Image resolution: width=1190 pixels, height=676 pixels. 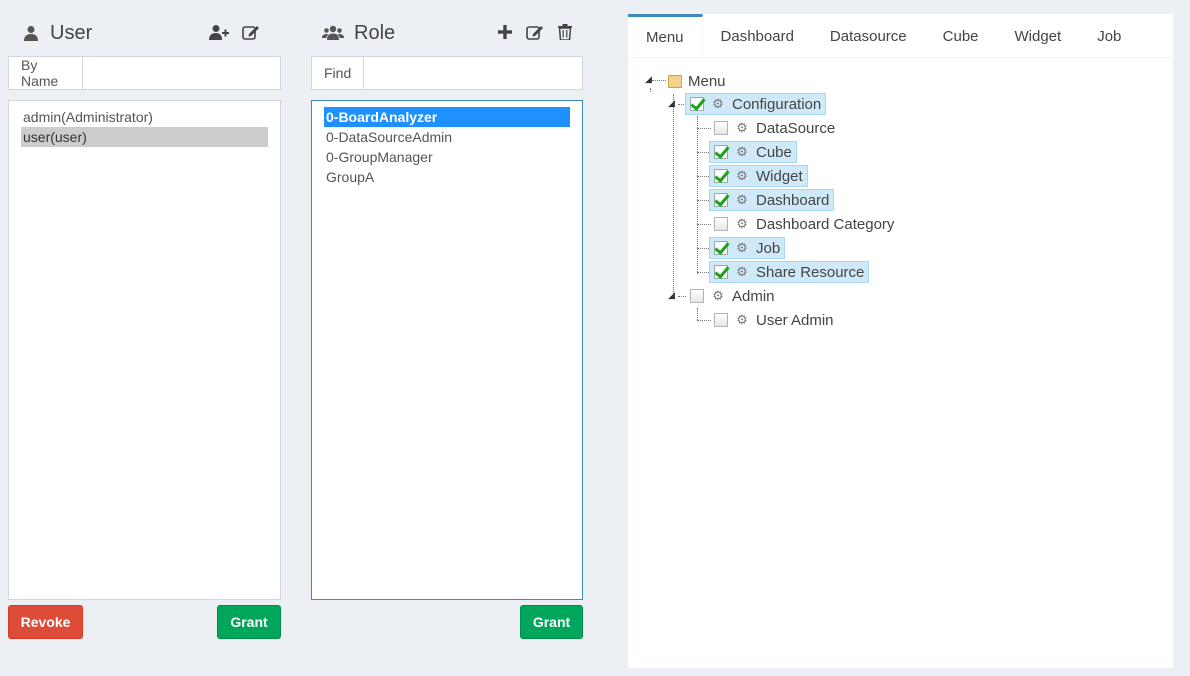 I want to click on folder-icon, so click(x=675, y=81).